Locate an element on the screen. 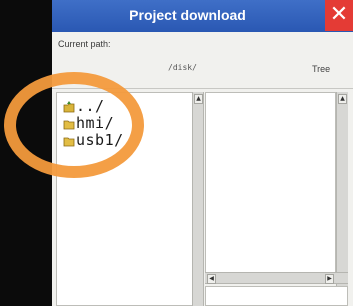  scroll-right-arrow-icon: ▶ is located at coordinates (329, 279).